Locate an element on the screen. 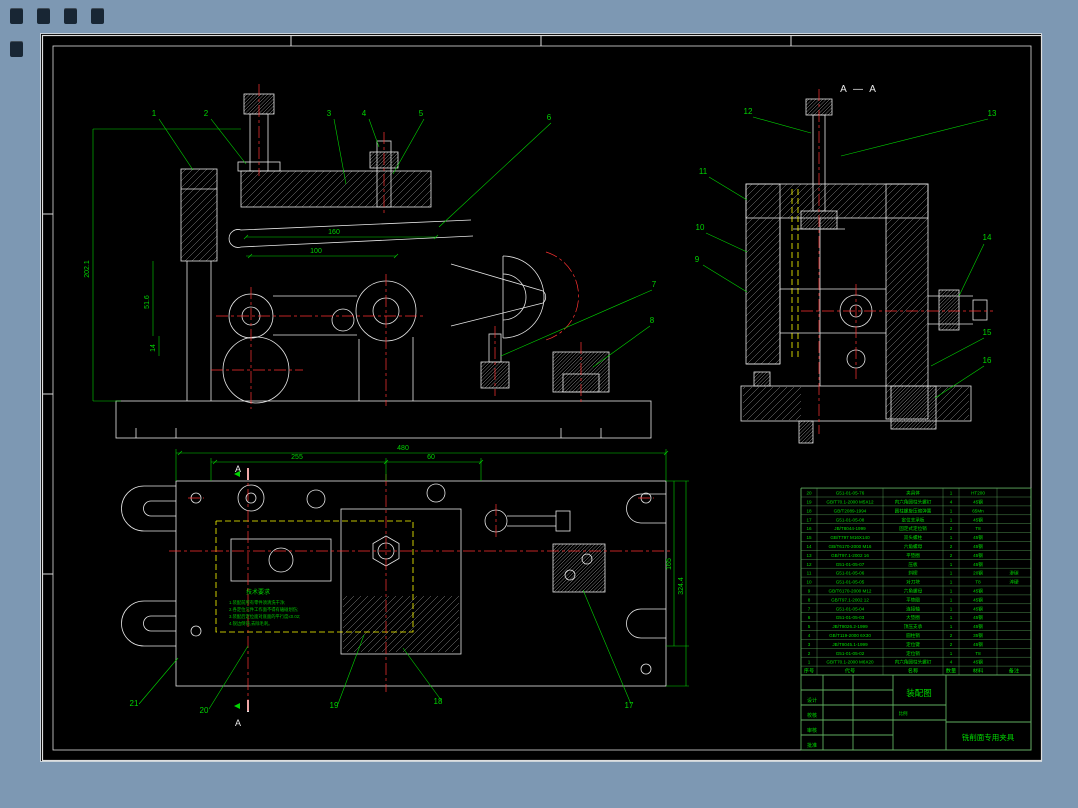 This screenshot has width=1078, height=808. dim-51-6: 51.6 is located at coordinates (147, 302).